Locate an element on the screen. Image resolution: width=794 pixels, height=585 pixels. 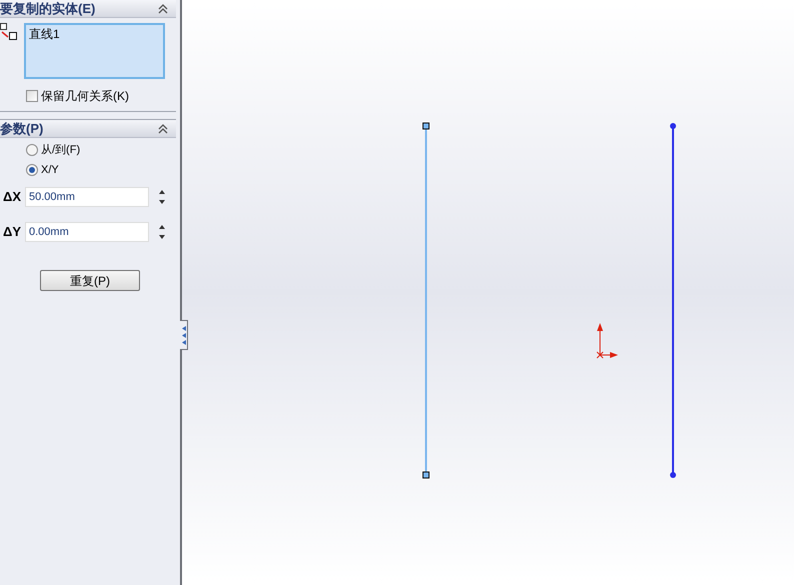
repeat-button: 重复(P) is located at coordinates (90, 280).